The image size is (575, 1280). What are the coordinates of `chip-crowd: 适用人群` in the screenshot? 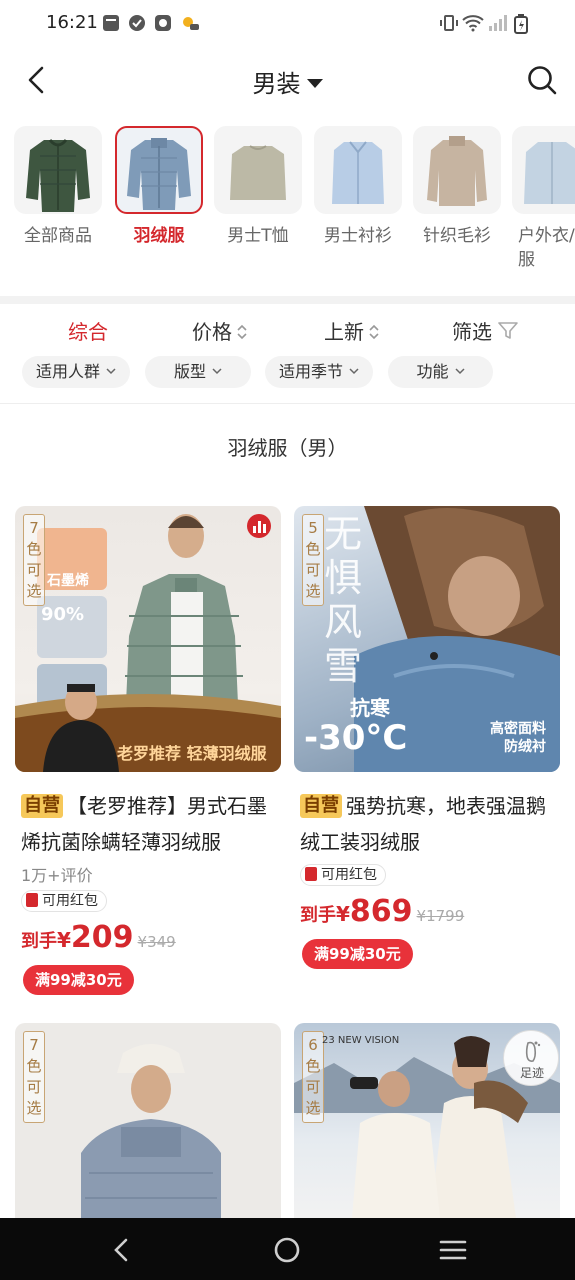 It's located at (76, 372).